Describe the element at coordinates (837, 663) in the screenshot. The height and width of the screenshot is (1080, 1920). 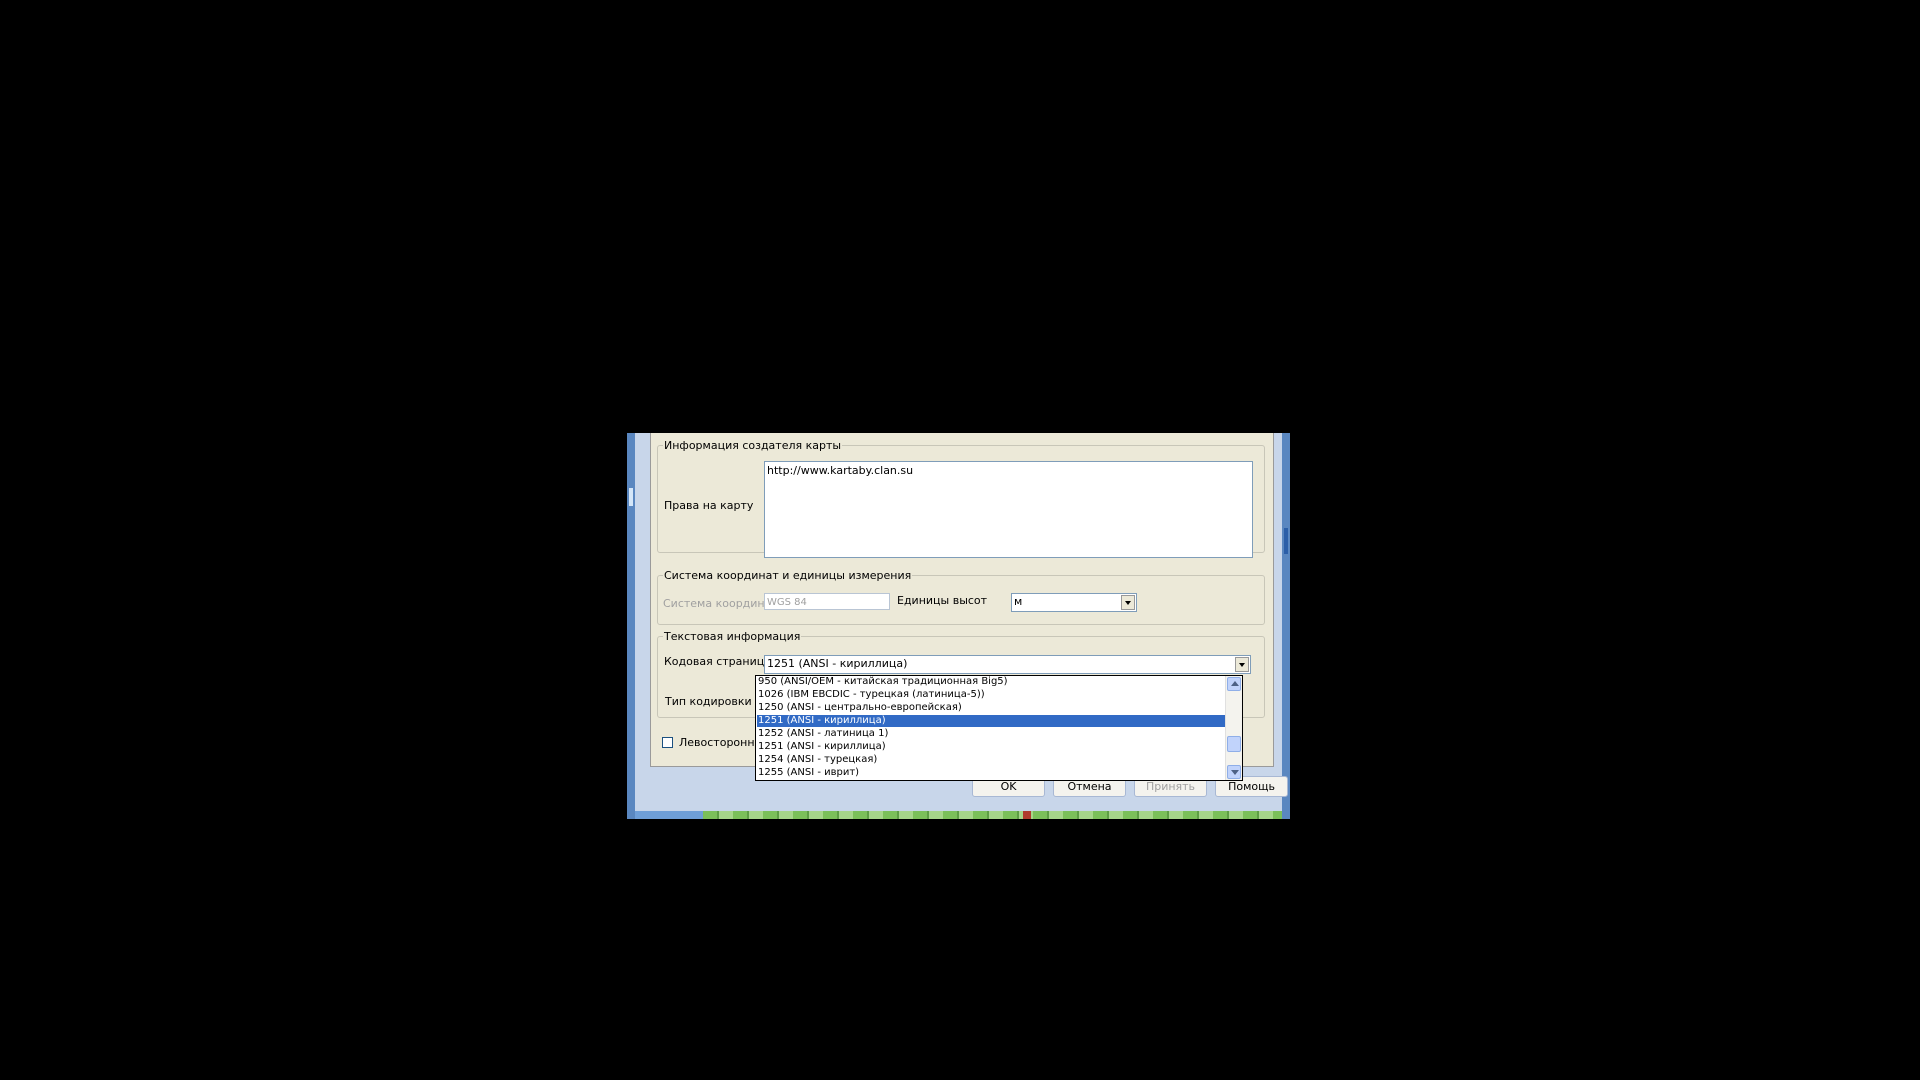
I see `codepage-value: 1251 (ANSI - кириллица)` at that location.